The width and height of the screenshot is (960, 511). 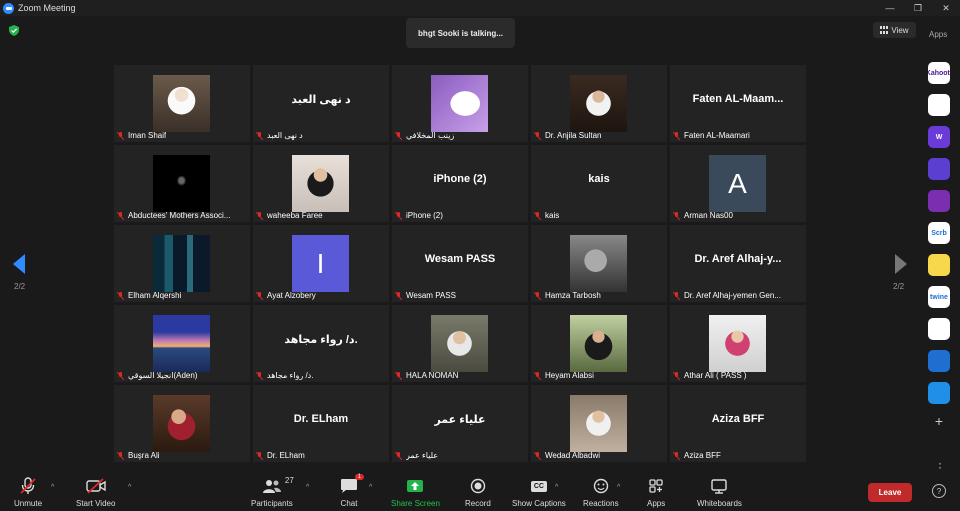 I want to click on orange-app-icon, so click(x=939, y=105).